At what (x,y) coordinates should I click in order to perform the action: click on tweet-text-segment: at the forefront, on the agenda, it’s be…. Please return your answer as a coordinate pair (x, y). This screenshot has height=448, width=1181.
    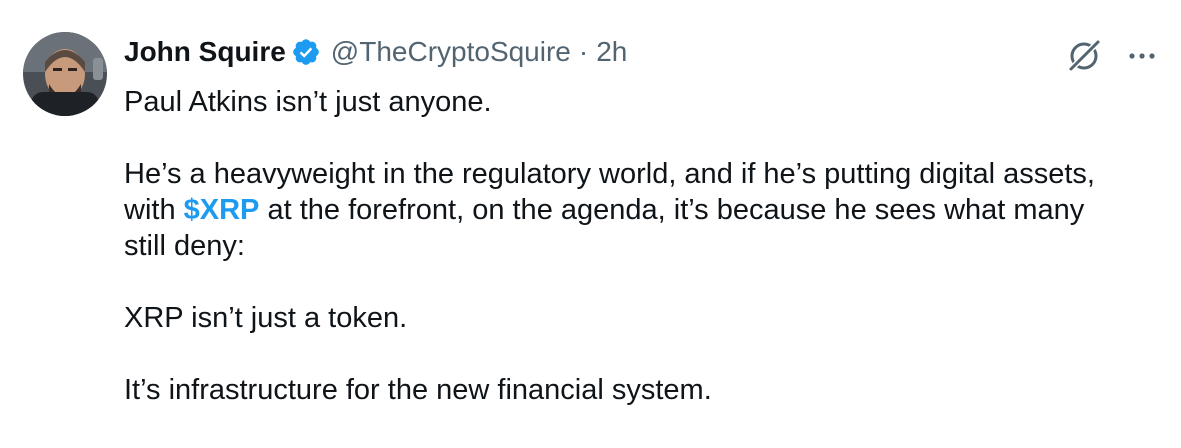
    Looking at the image, I should click on (672, 210).